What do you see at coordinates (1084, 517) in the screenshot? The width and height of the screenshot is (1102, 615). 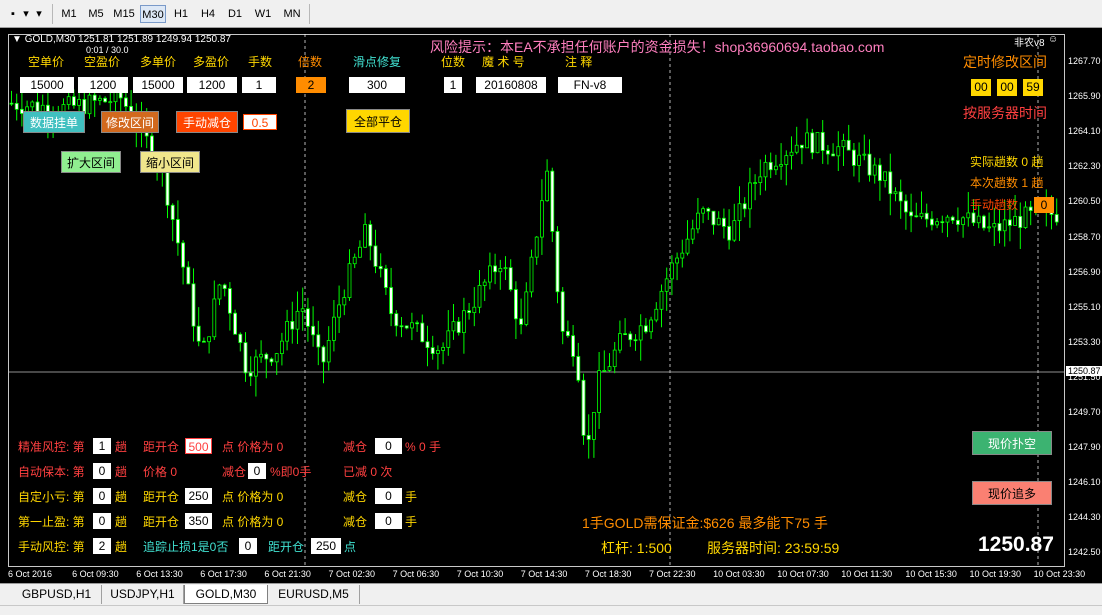 I see `price-tick: 1244.30` at bounding box center [1084, 517].